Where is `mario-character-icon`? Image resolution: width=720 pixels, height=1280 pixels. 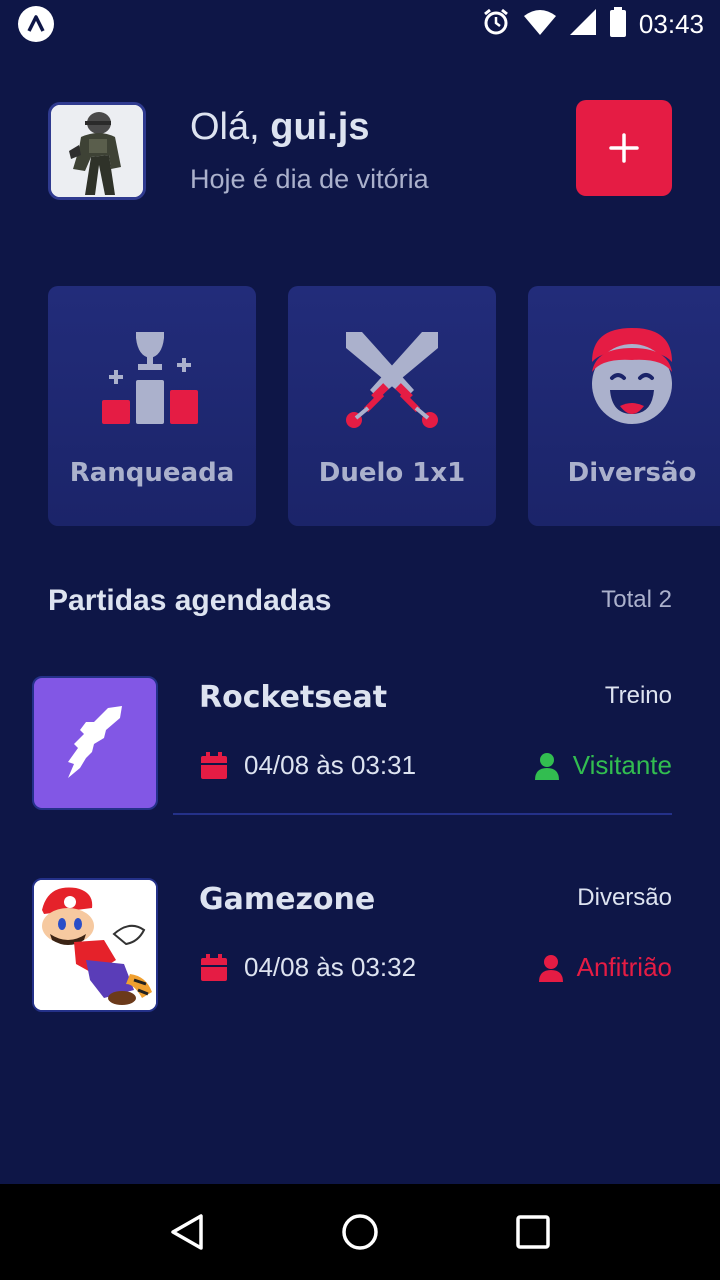
mario-character-icon is located at coordinates (95, 945).